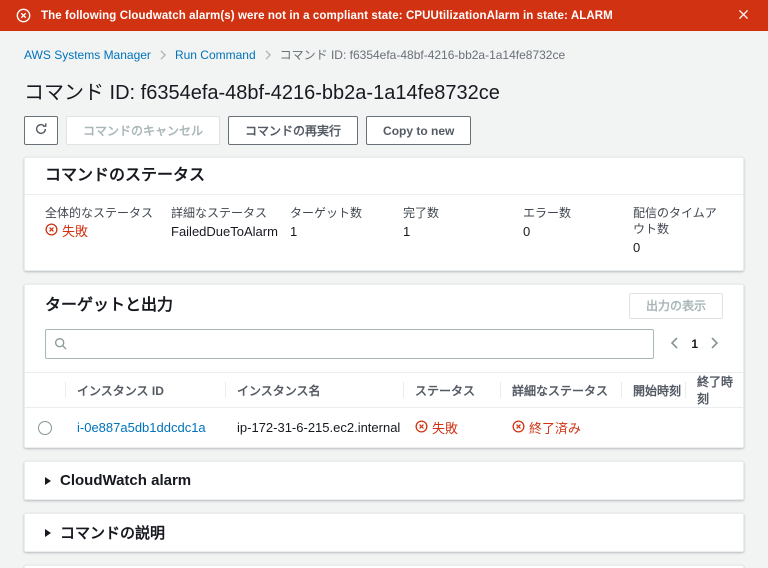 The height and width of the screenshot is (568, 768). I want to click on next-page-button, so click(714, 344).